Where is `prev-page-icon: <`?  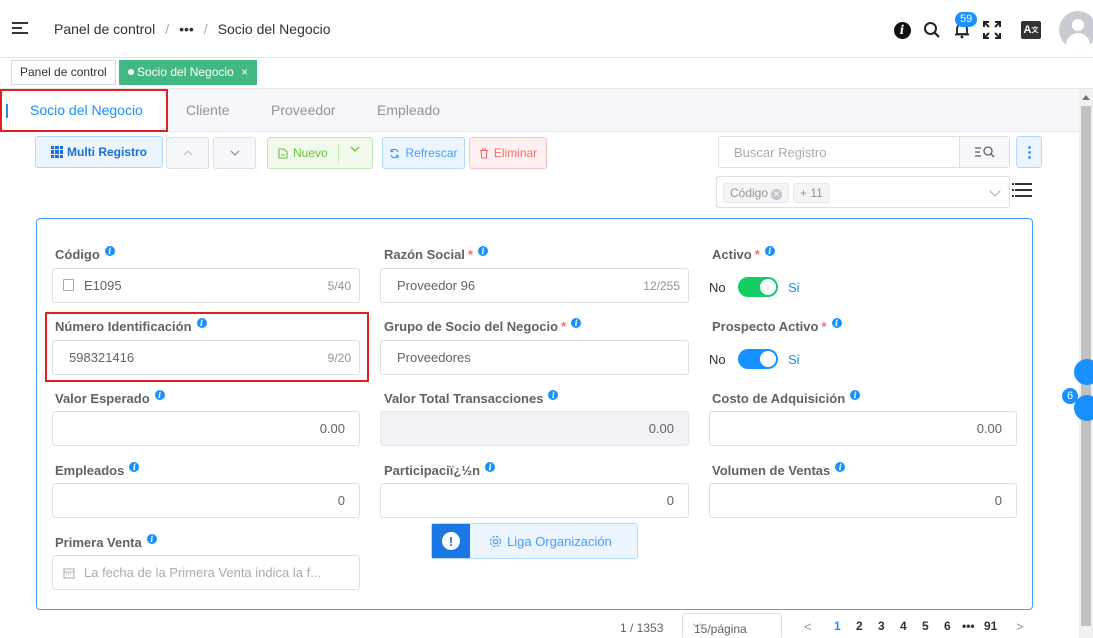
prev-page-icon: < is located at coordinates (808, 626).